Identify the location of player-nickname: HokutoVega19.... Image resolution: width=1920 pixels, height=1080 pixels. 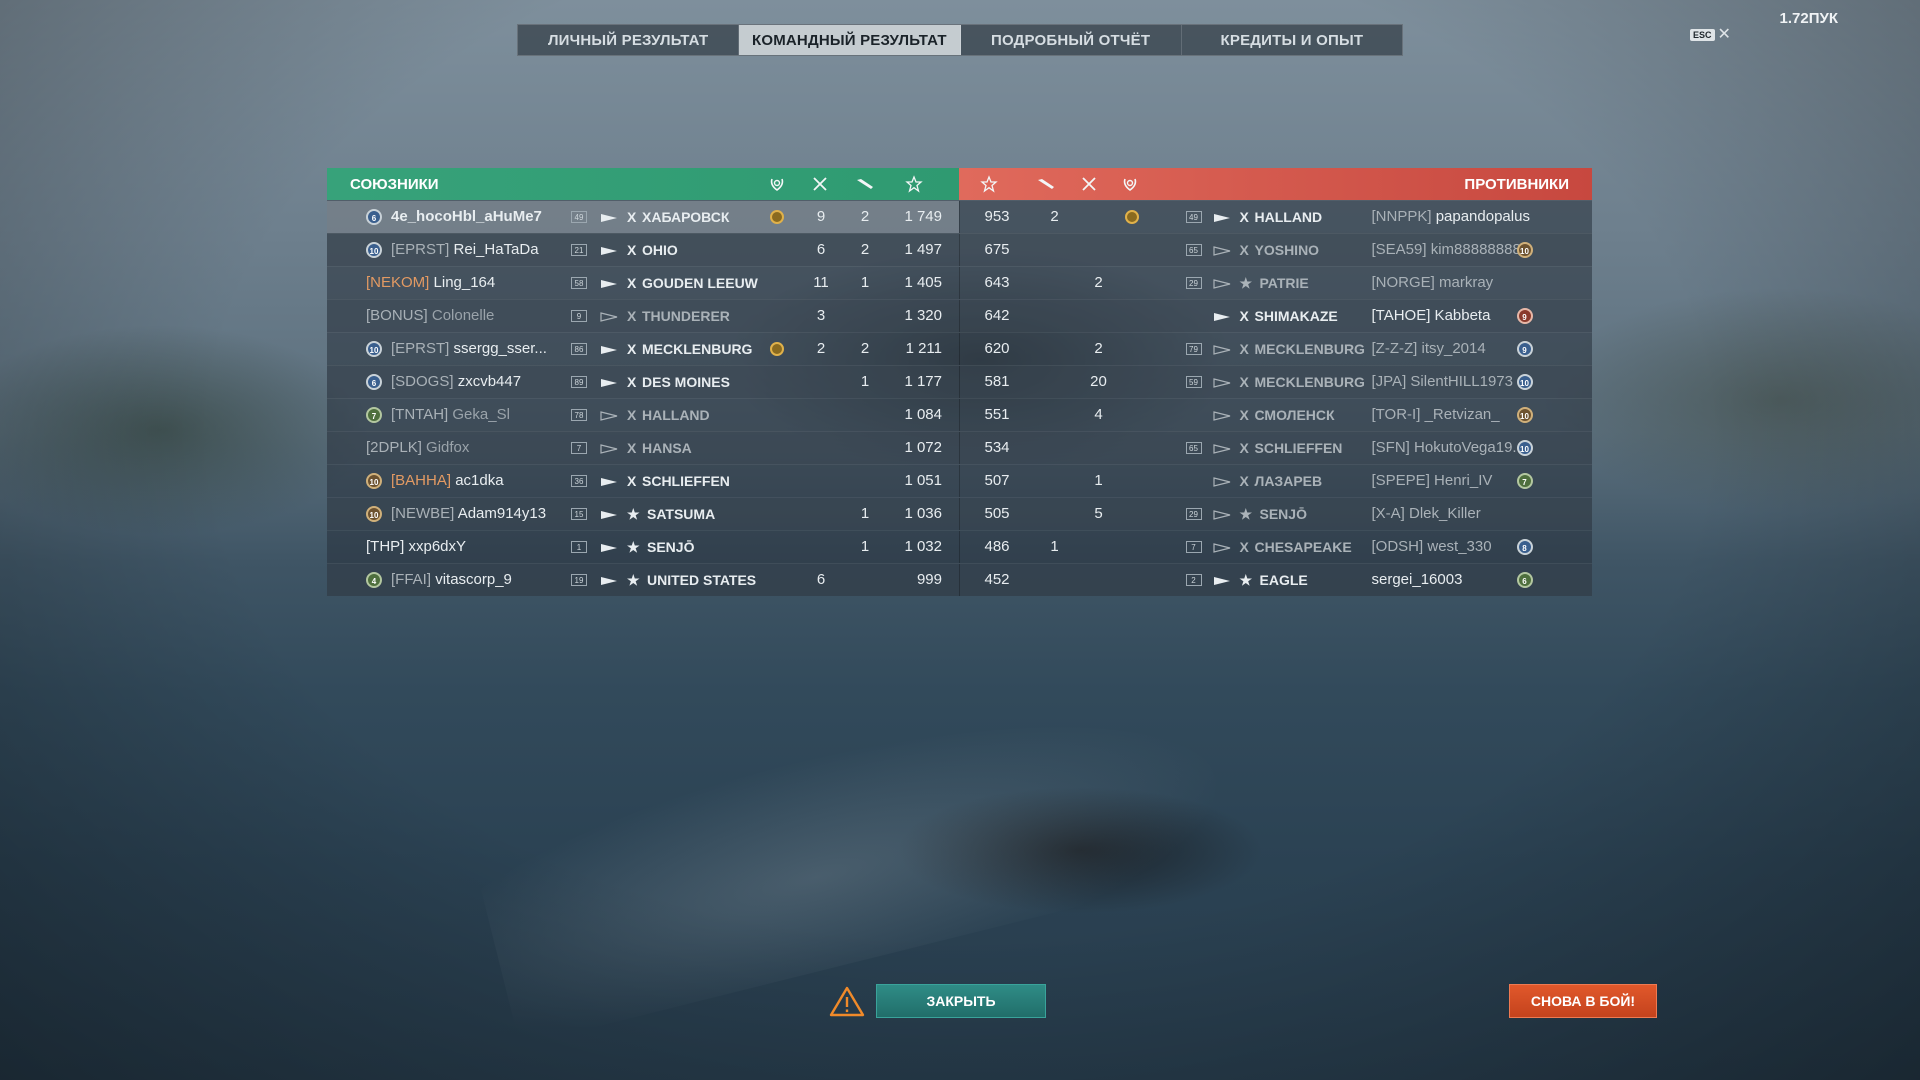
(1469, 447).